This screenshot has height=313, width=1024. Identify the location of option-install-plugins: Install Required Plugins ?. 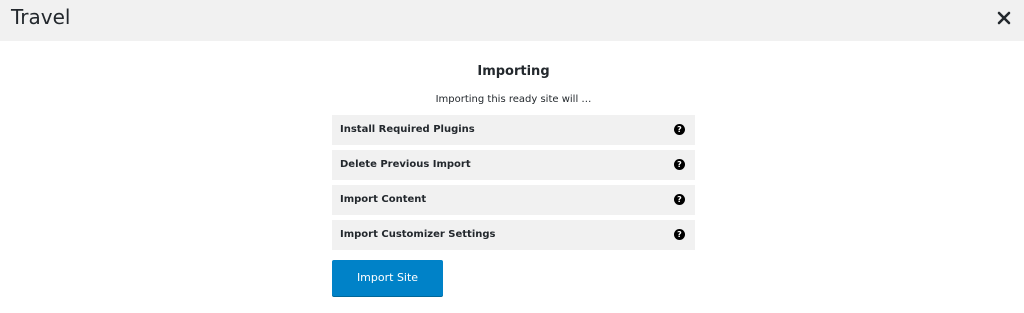
(513, 130).